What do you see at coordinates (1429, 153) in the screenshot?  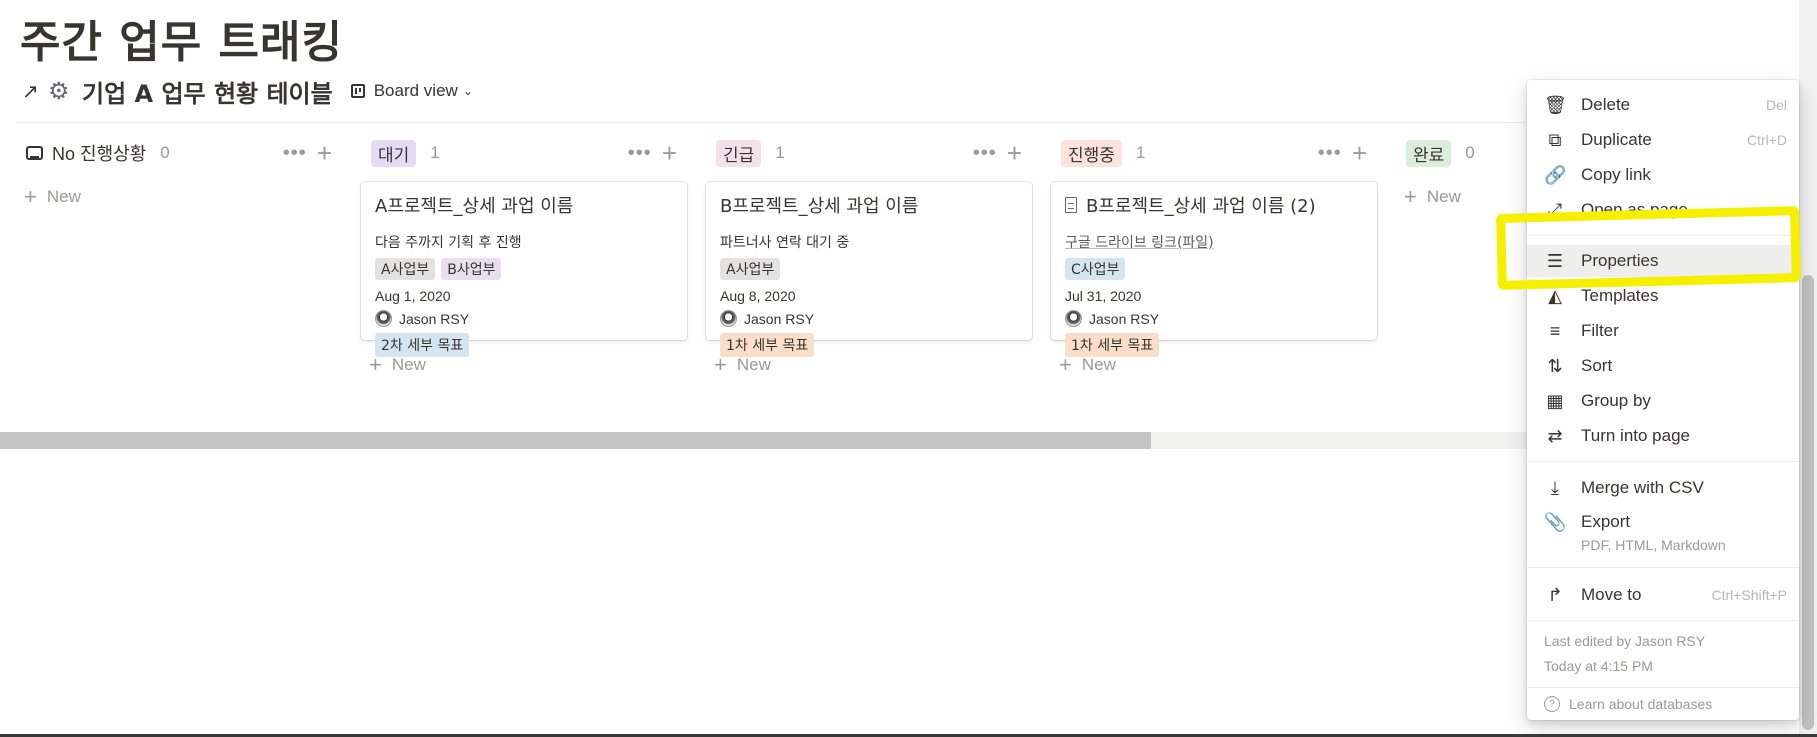 I see `column-tag: 완료` at bounding box center [1429, 153].